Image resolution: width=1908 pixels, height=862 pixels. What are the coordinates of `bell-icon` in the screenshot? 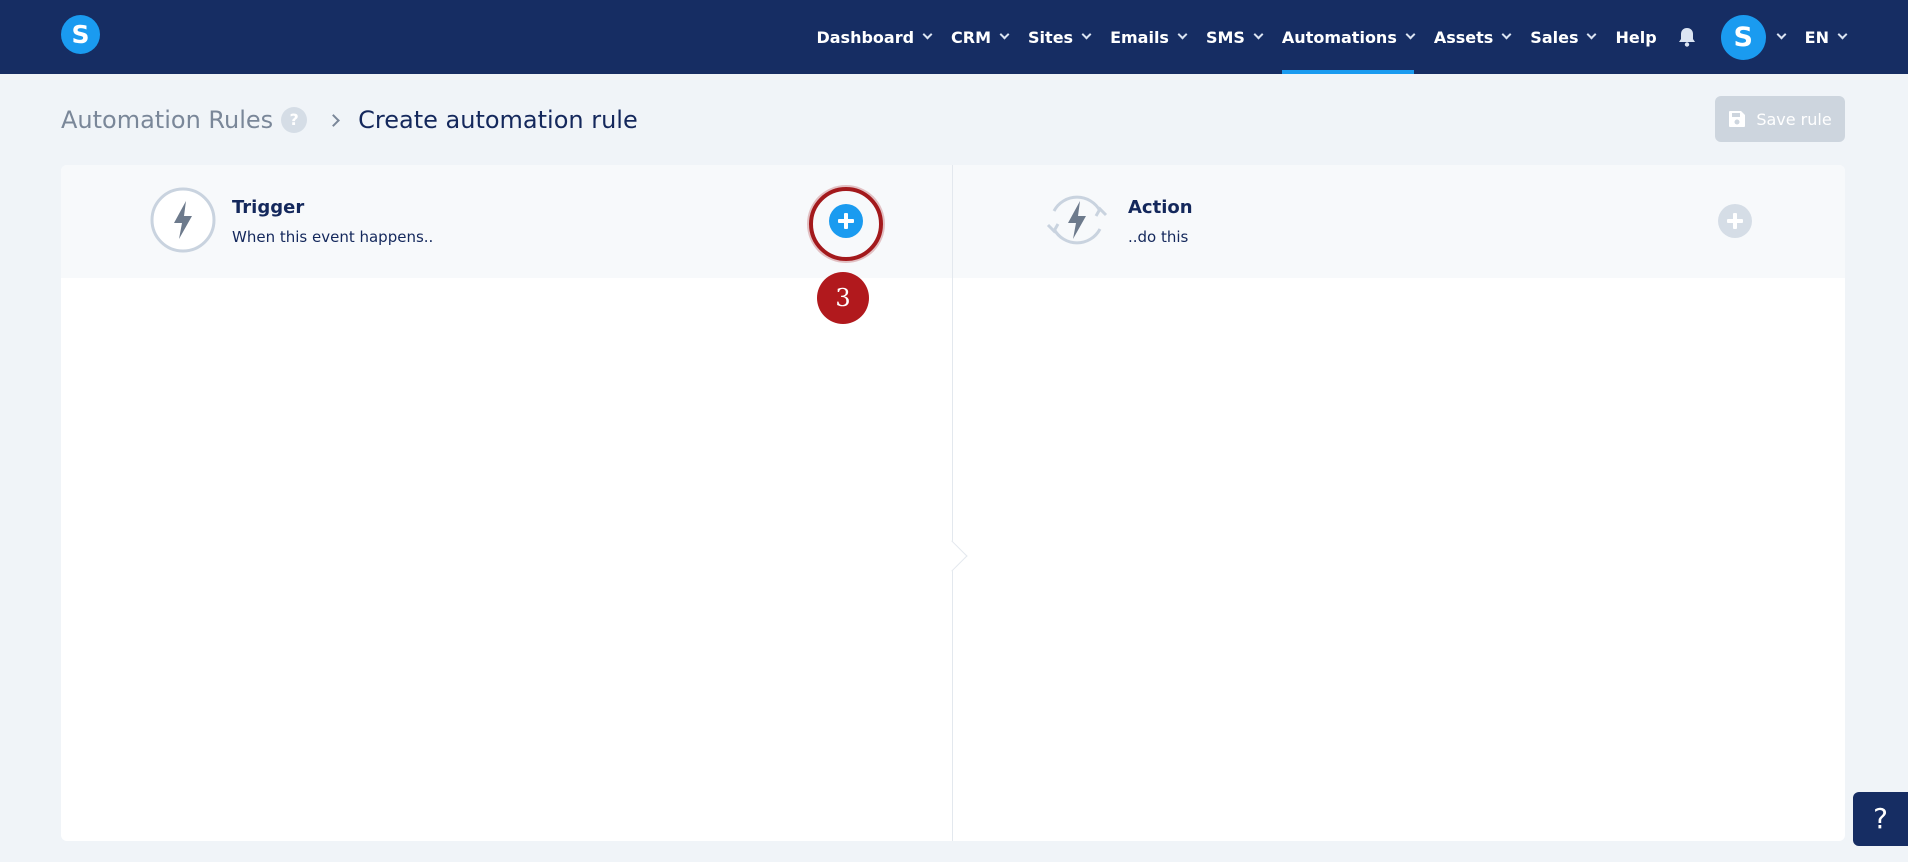 It's located at (1687, 37).